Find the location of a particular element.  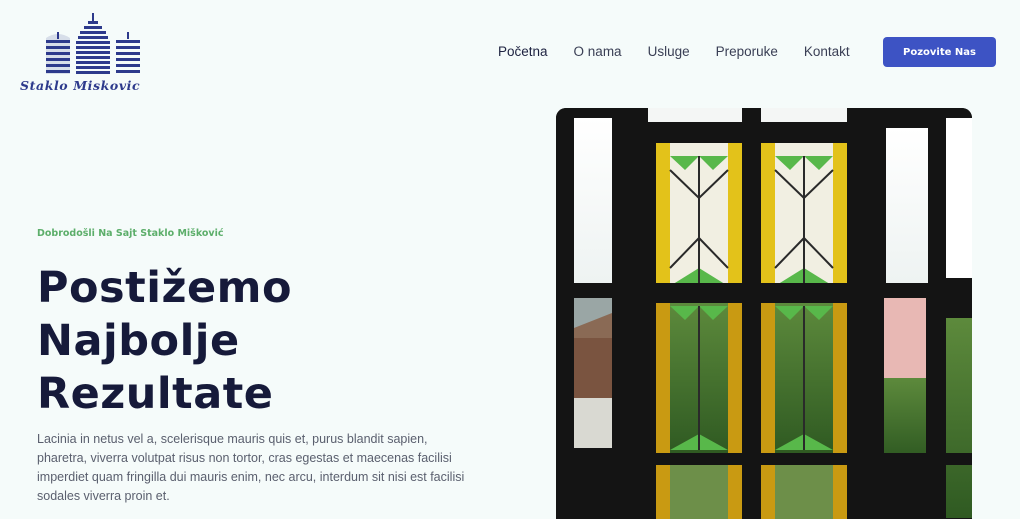

nav-item-usluge: Usluge is located at coordinates (669, 51).